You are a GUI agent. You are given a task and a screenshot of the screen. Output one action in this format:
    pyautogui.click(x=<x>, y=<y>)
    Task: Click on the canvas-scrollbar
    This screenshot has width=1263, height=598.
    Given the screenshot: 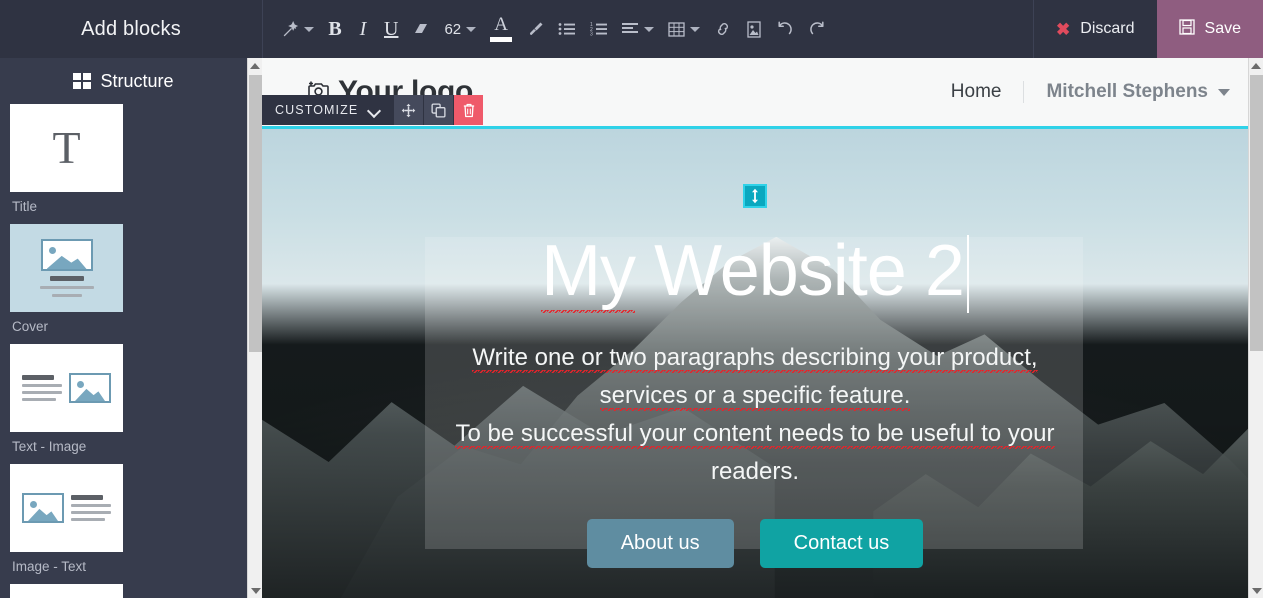 What is the action you would take?
    pyautogui.click(x=1255, y=328)
    